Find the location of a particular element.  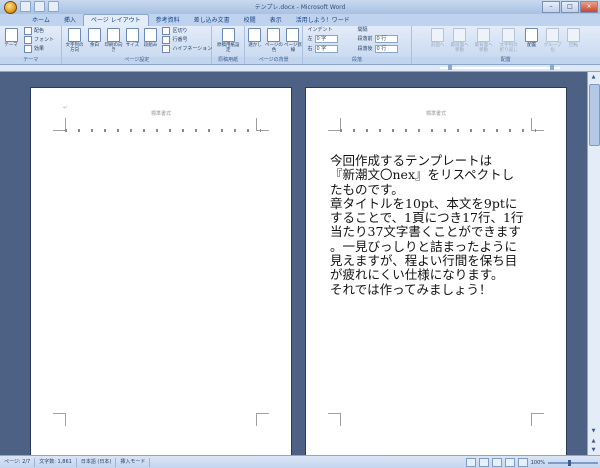

size-button: サイズ is located at coordinates (132, 38).